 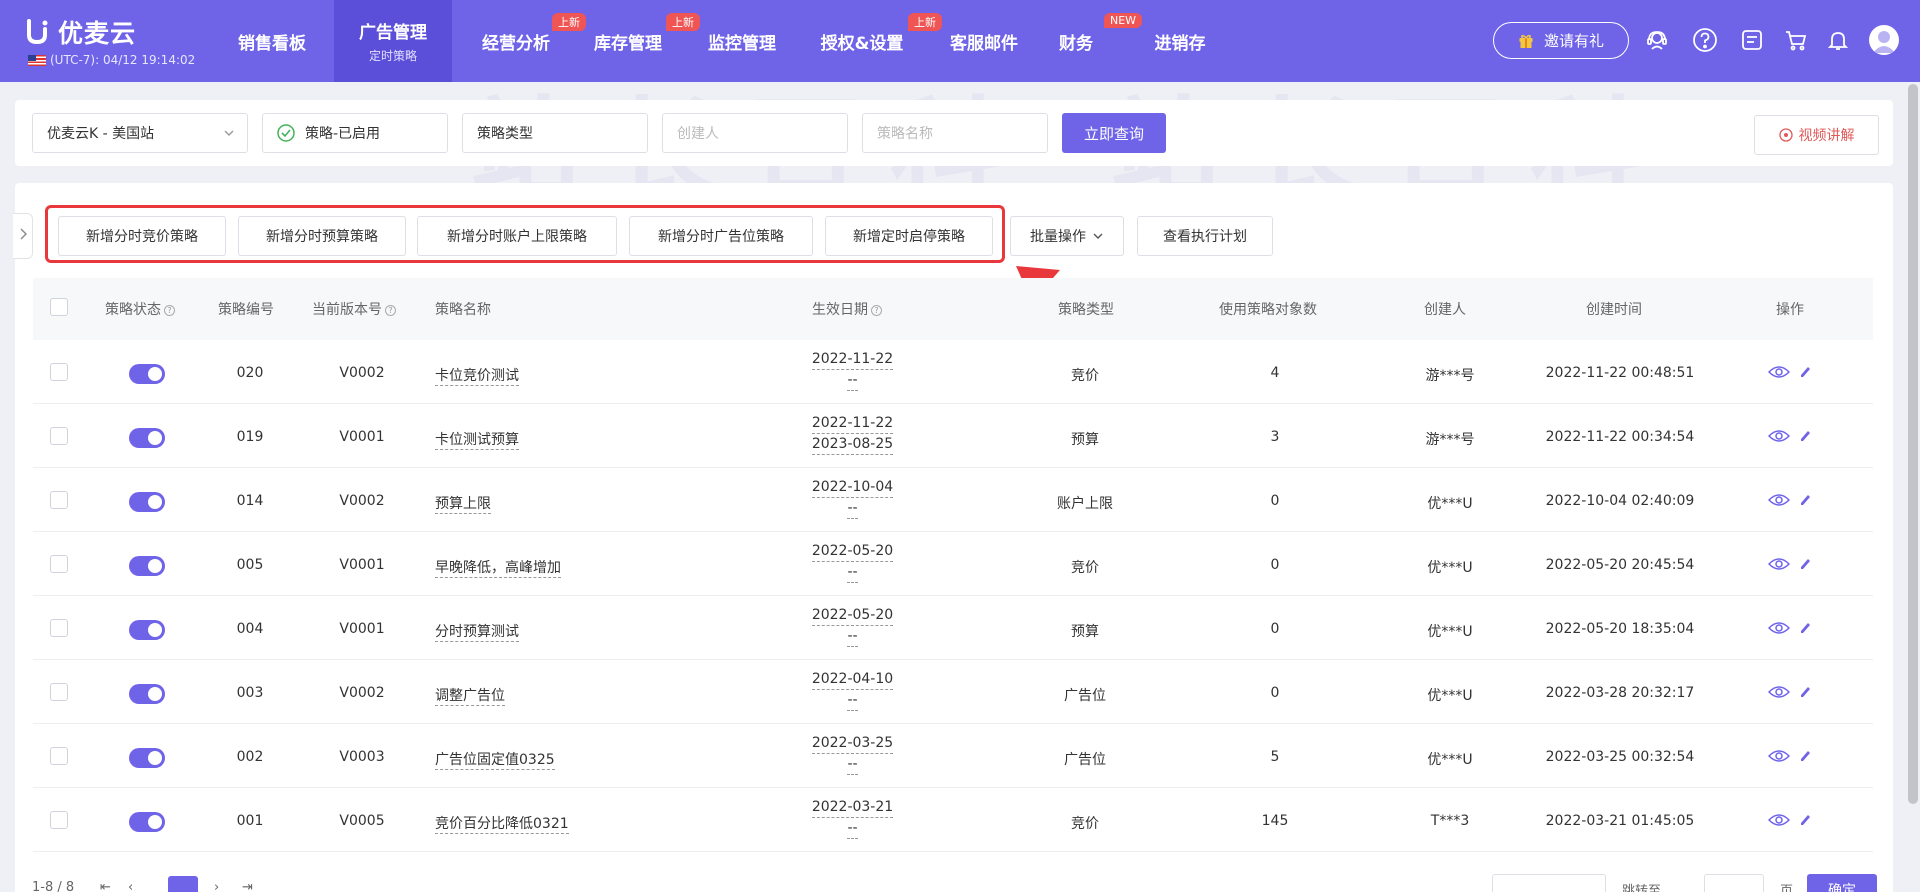 What do you see at coordinates (362, 629) in the screenshot?
I see `version-number: V0001` at bounding box center [362, 629].